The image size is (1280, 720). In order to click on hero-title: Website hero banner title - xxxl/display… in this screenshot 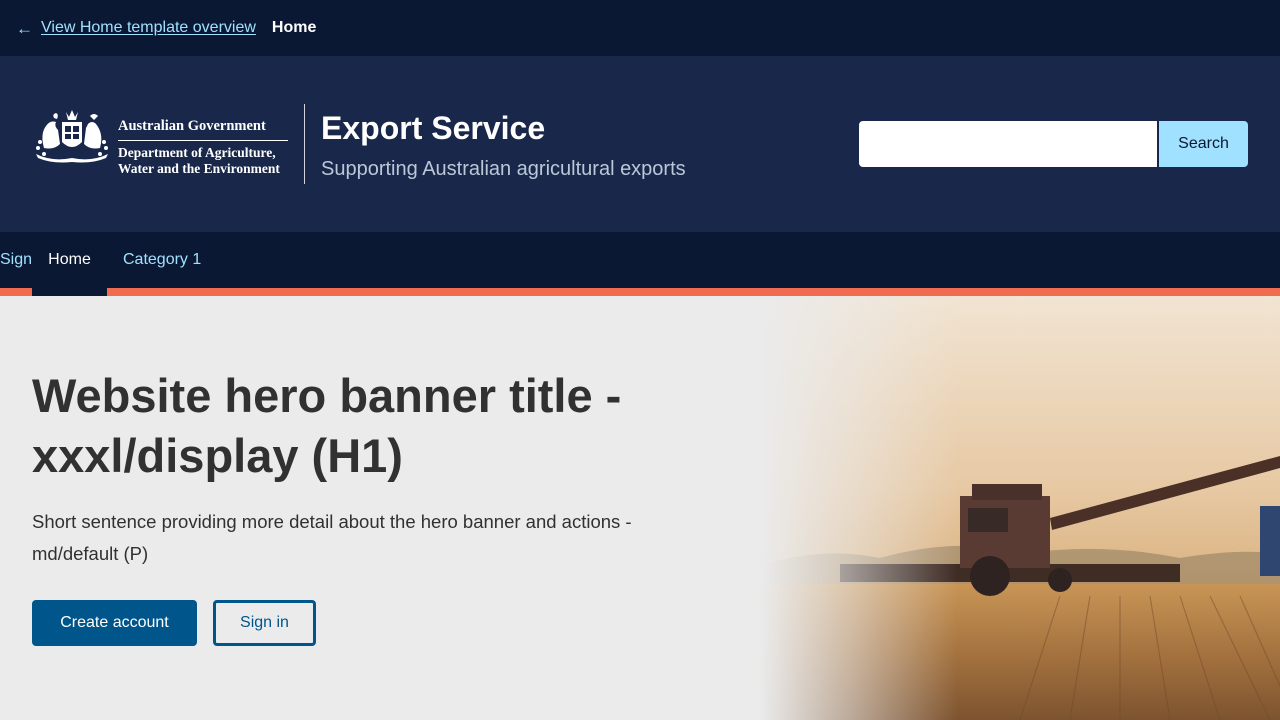, I will do `click(327, 425)`.